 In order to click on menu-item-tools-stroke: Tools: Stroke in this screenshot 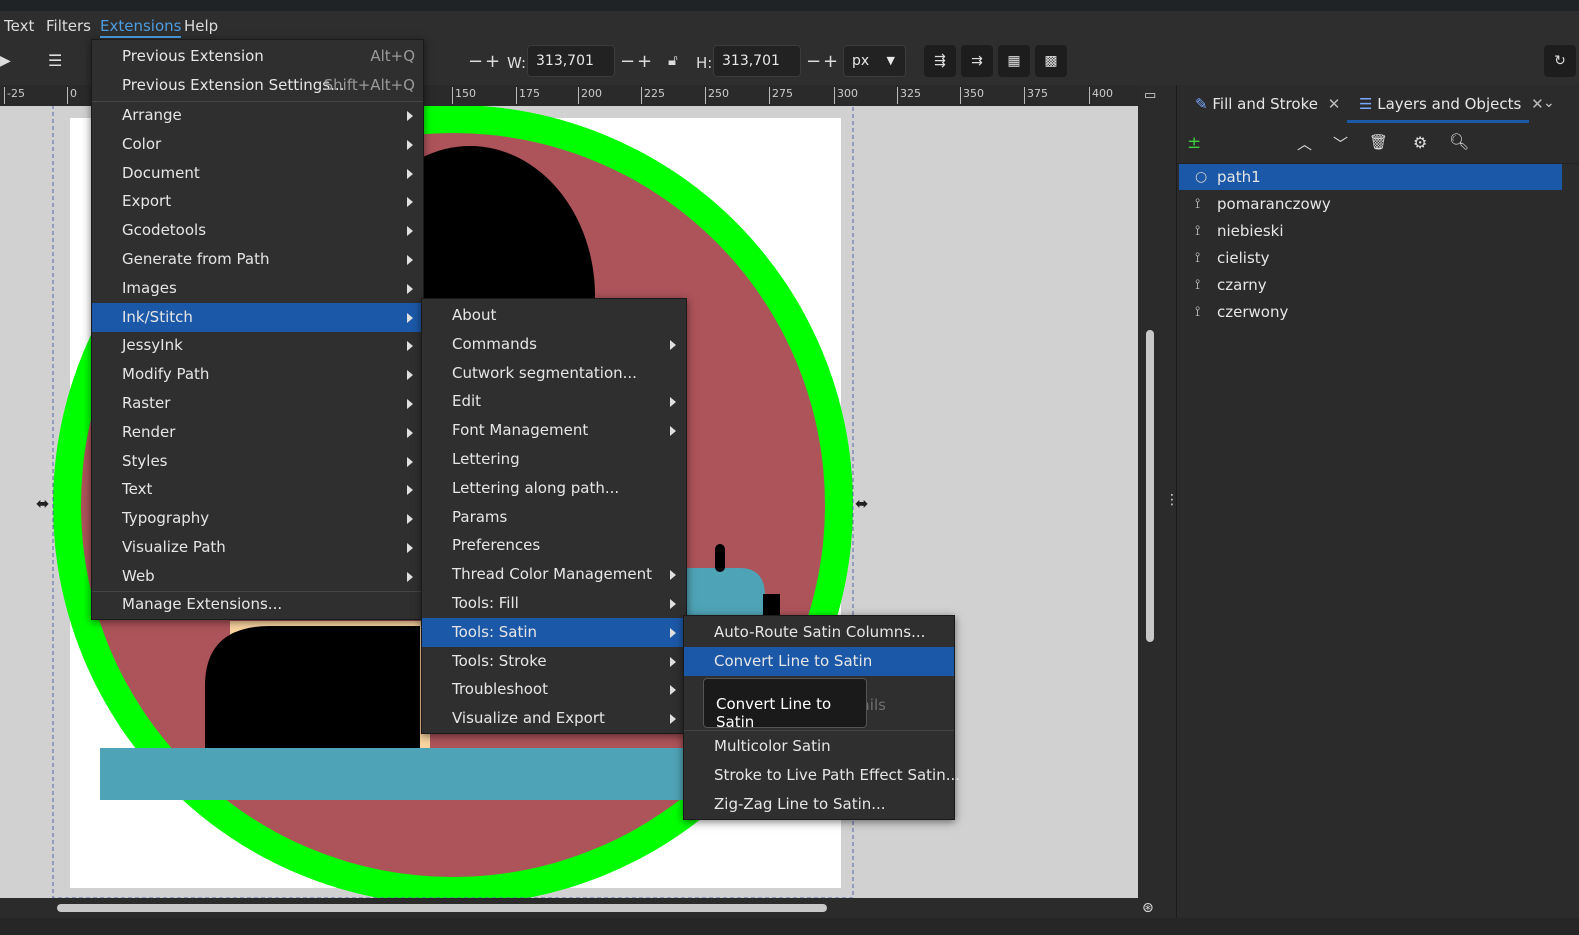, I will do `click(554, 661)`.